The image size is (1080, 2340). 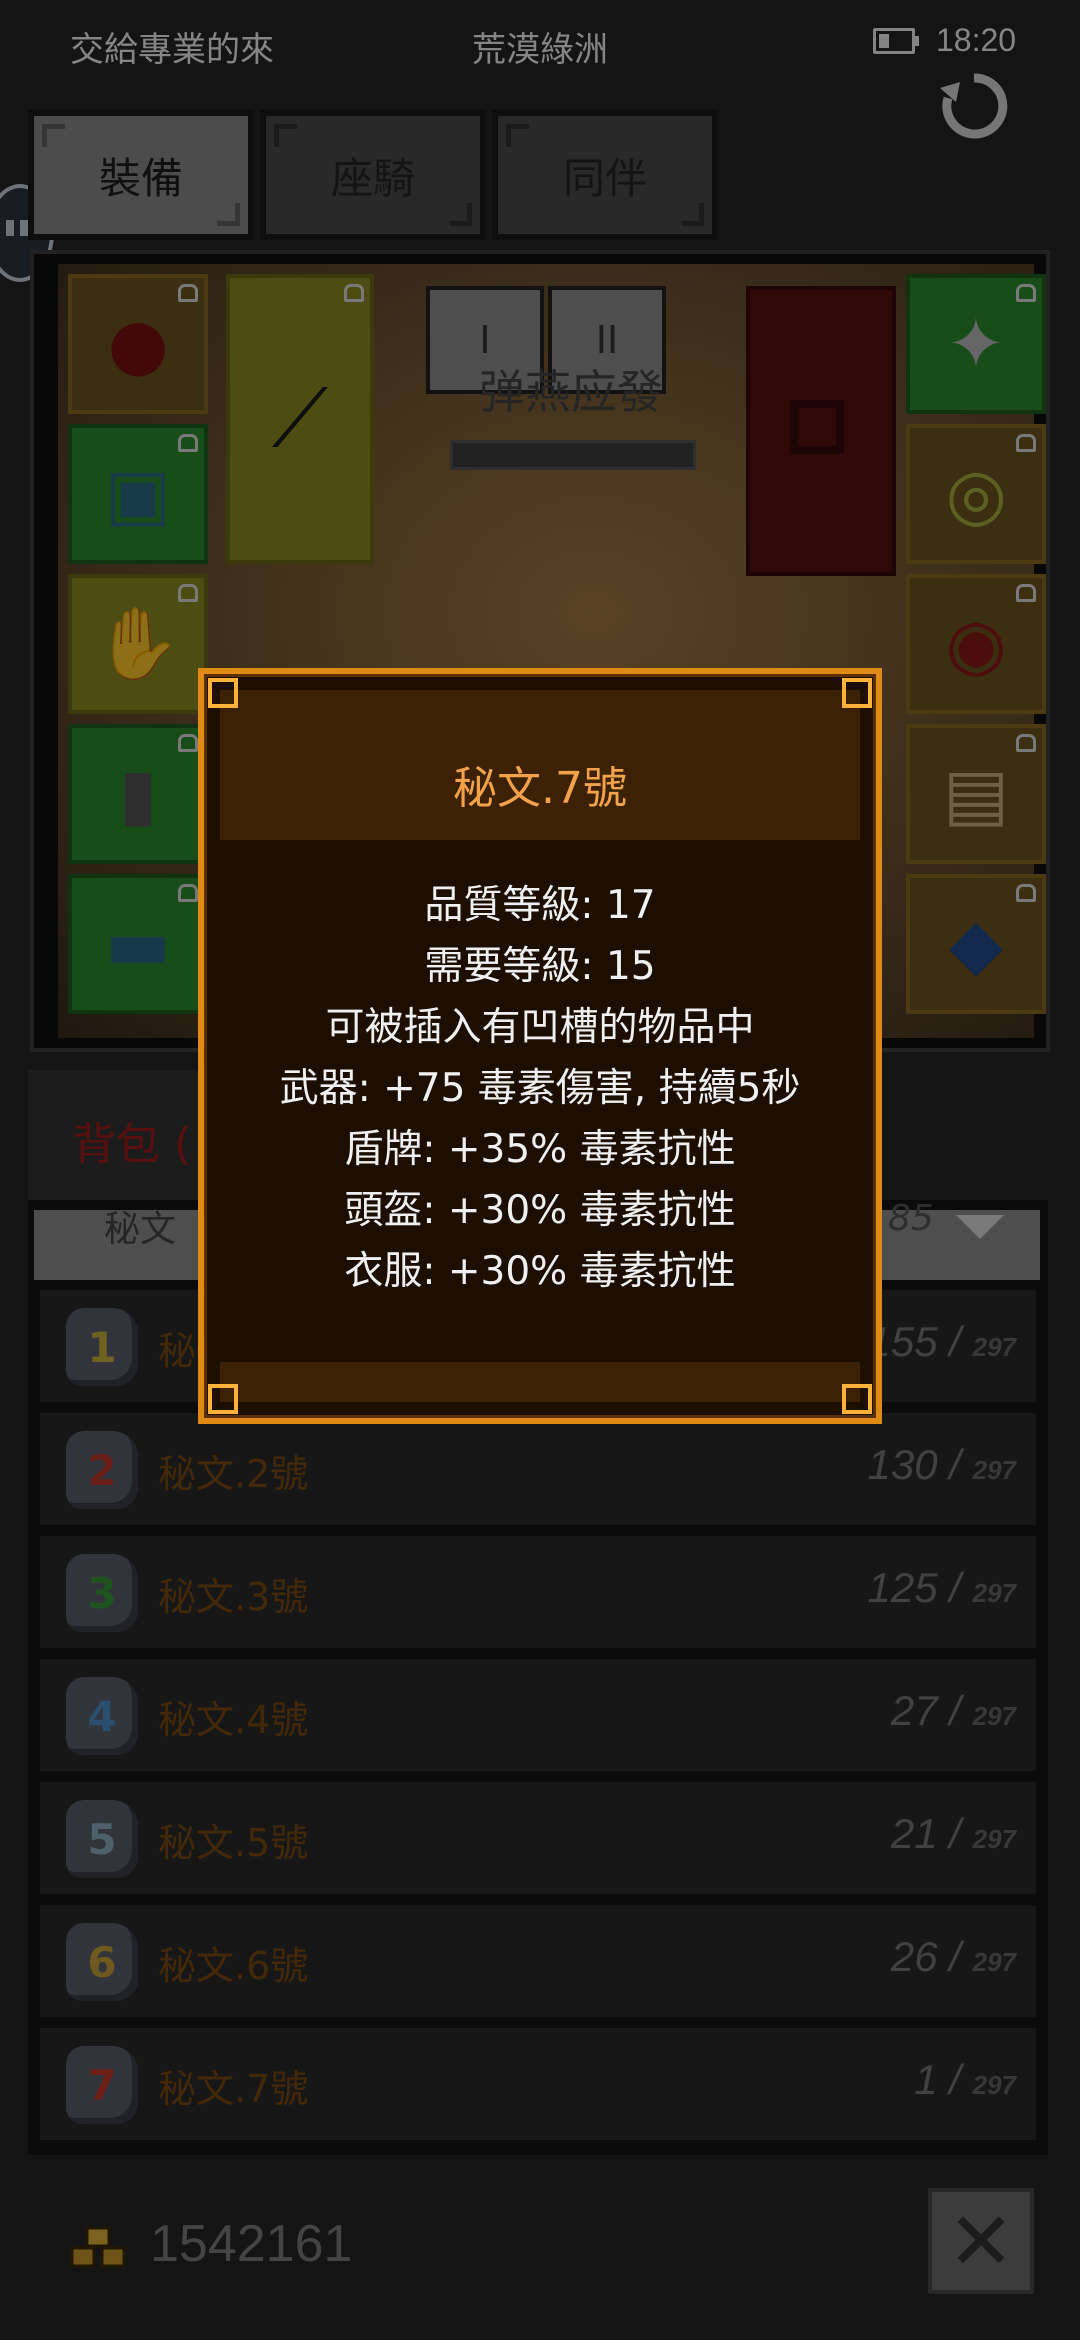 I want to click on tooltip-title: 秘文.7號, so click(x=540, y=788).